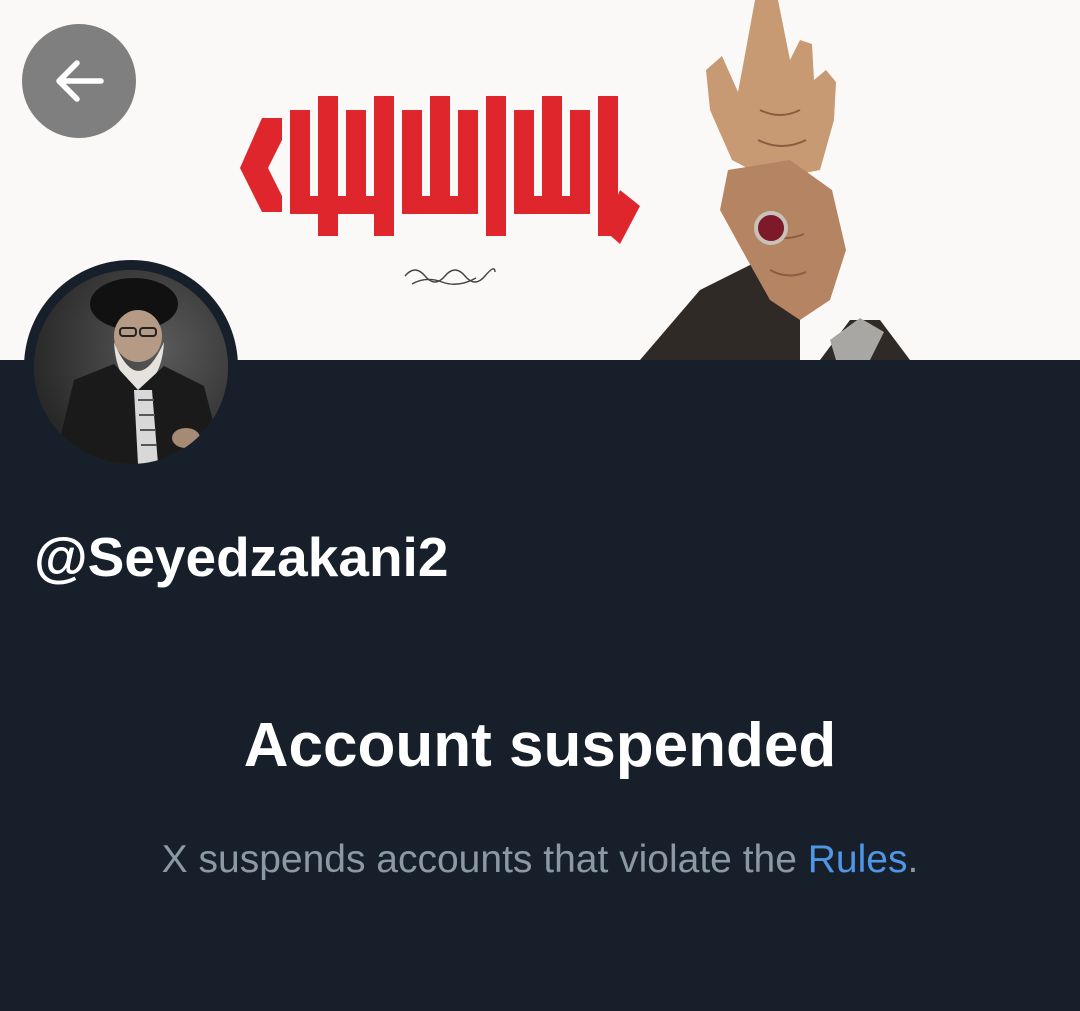 This screenshot has width=1080, height=1011. Describe the element at coordinates (540, 745) in the screenshot. I see `suspension-title: Account suspended` at that location.